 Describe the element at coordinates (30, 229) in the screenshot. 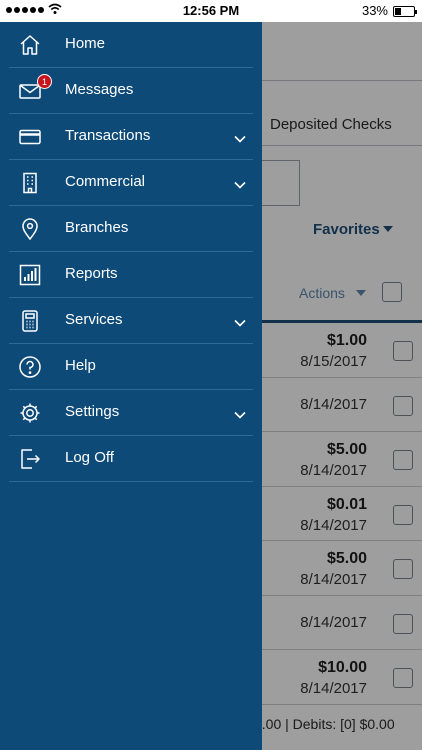

I see `map-pin-icon` at that location.